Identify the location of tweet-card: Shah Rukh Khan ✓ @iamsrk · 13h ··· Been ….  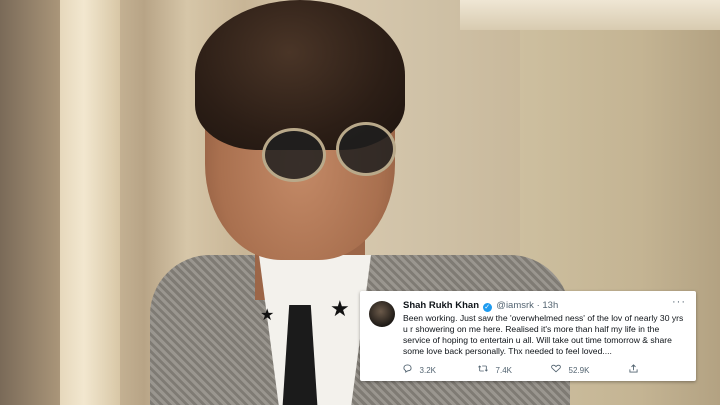
(528, 336).